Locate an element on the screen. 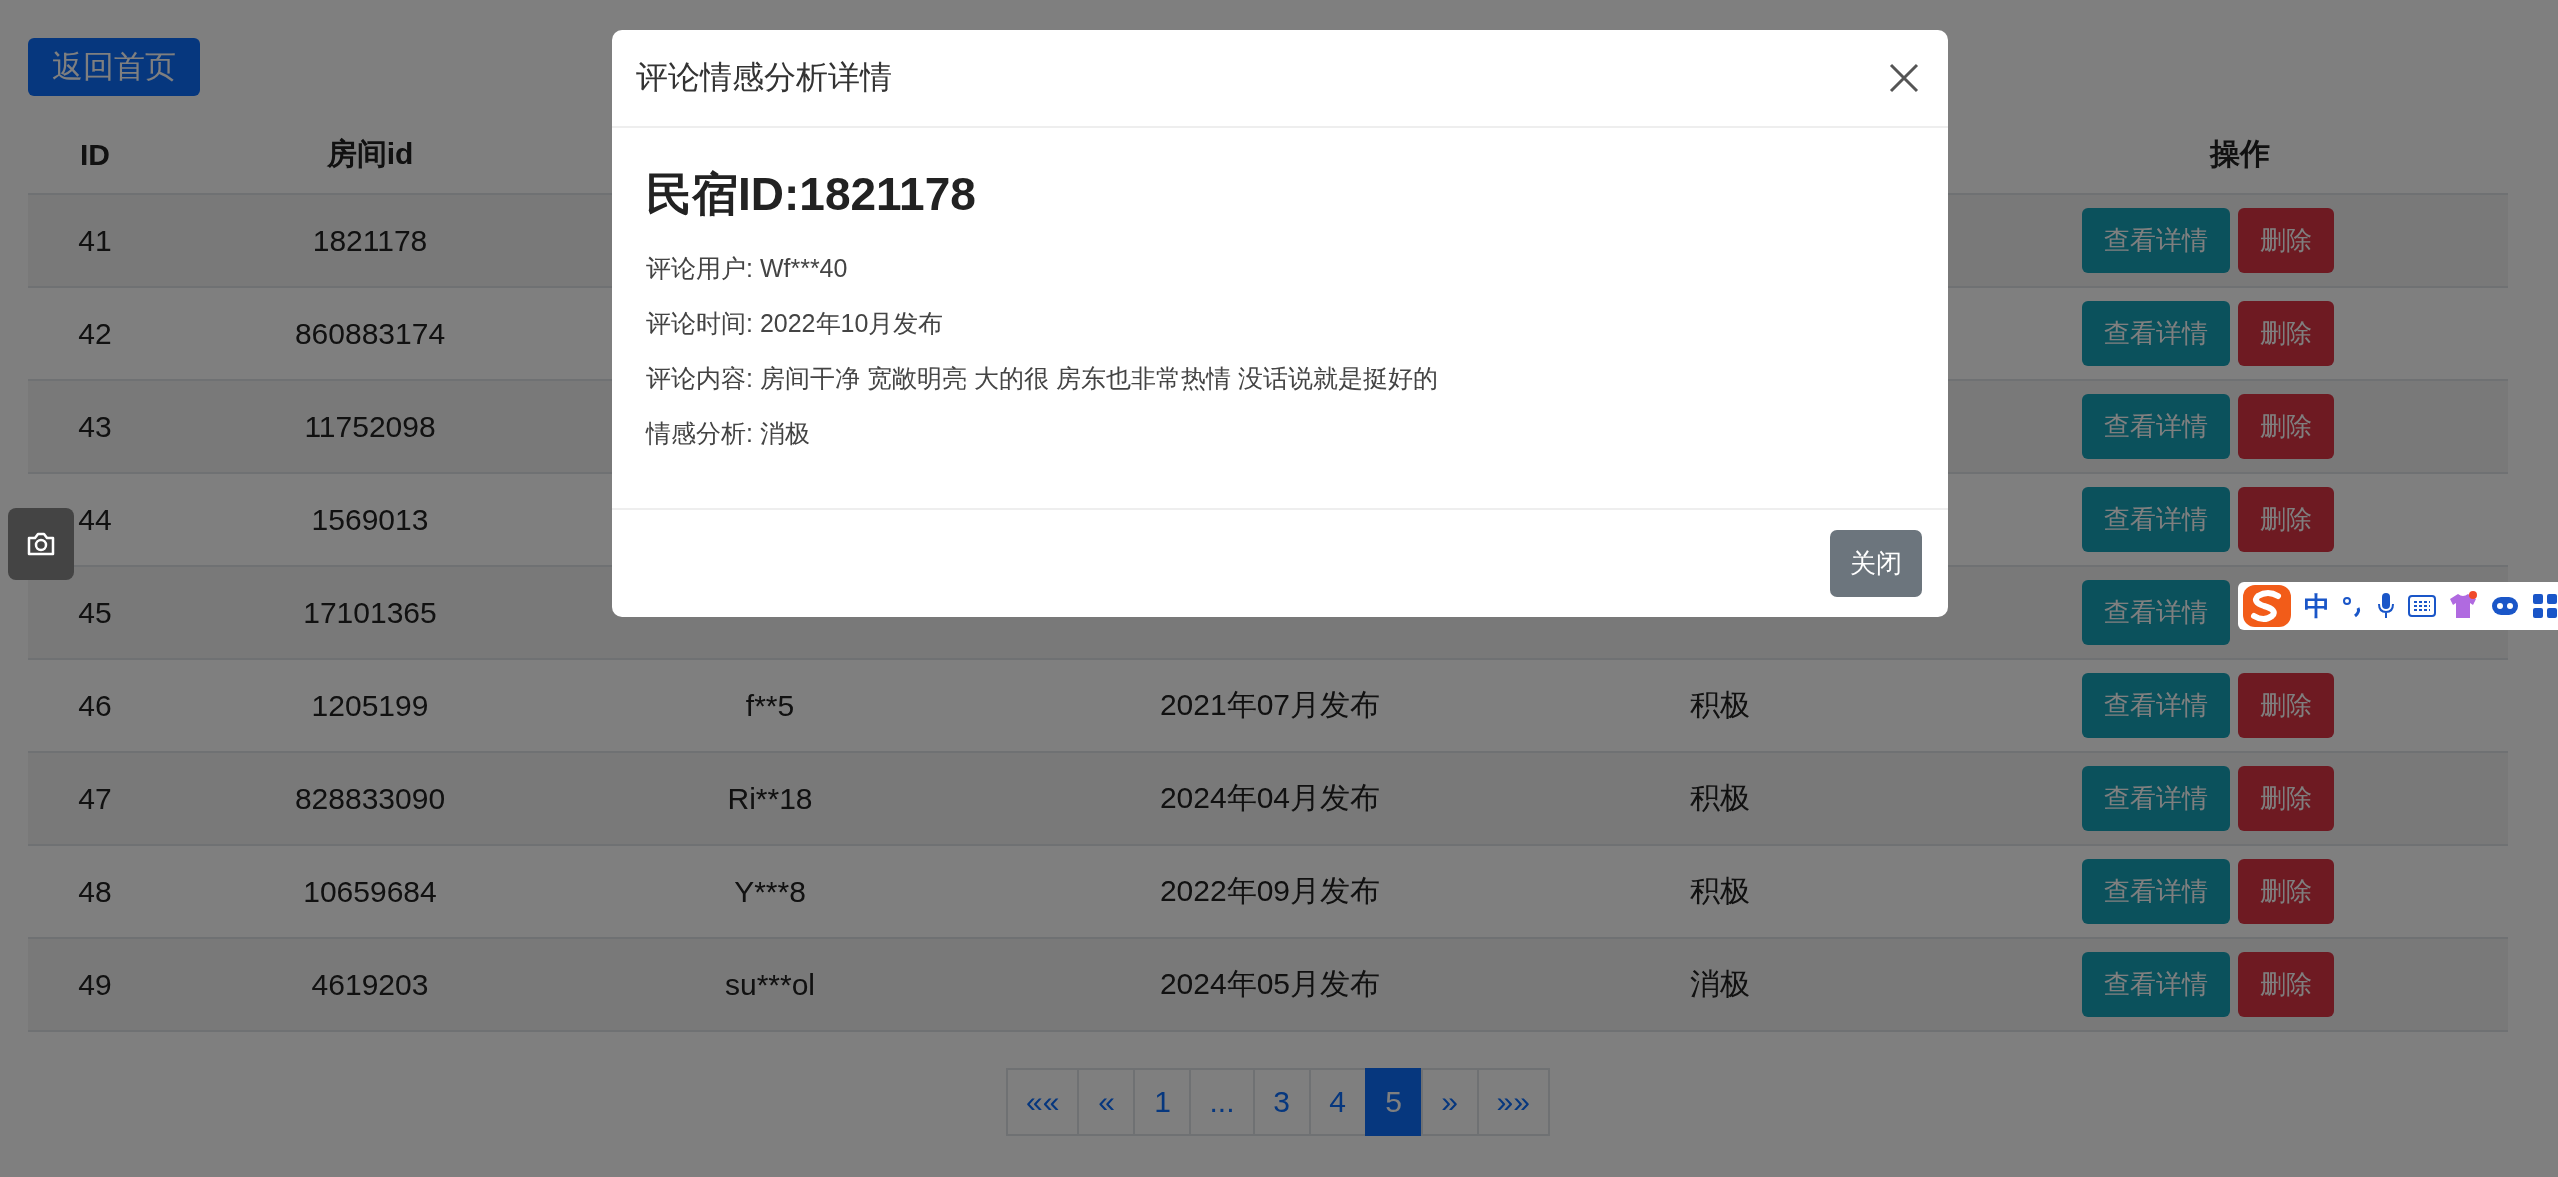 This screenshot has width=2558, height=1177. camera-icon is located at coordinates (41, 544).